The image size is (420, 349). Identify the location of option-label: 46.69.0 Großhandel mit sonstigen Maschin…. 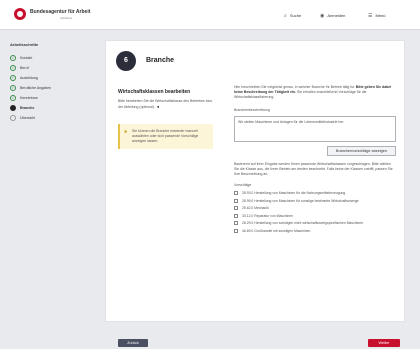
(276, 230).